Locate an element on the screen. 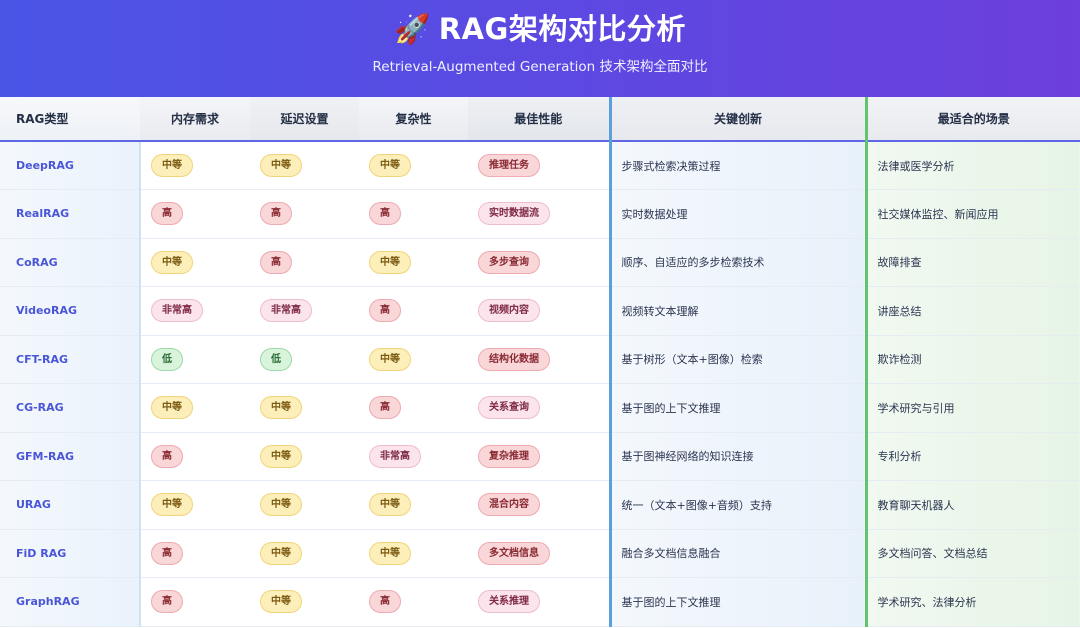 This screenshot has width=1080, height=628. scenario-cell: 专利分析 is located at coordinates (972, 456).